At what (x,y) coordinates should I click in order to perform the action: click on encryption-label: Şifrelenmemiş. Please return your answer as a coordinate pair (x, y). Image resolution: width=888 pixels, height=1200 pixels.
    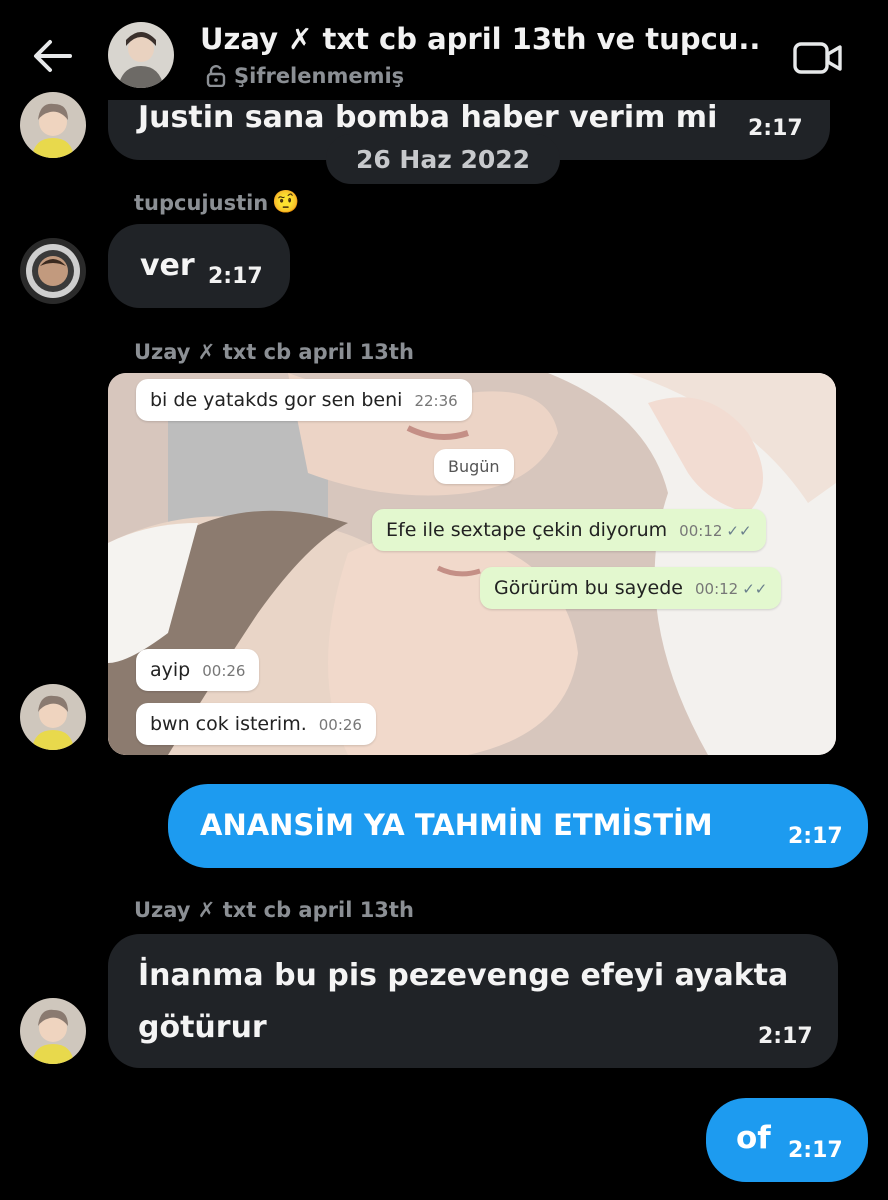
    Looking at the image, I should click on (319, 76).